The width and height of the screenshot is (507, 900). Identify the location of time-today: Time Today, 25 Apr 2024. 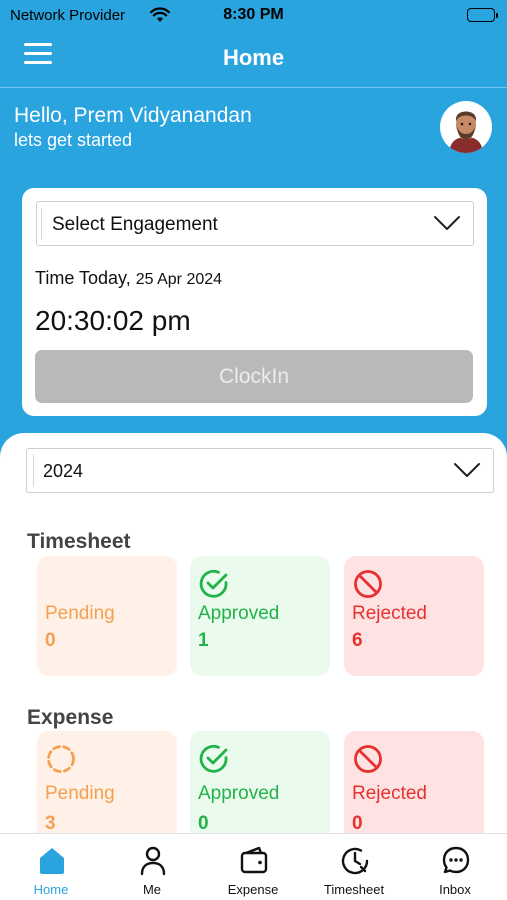
(128, 278).